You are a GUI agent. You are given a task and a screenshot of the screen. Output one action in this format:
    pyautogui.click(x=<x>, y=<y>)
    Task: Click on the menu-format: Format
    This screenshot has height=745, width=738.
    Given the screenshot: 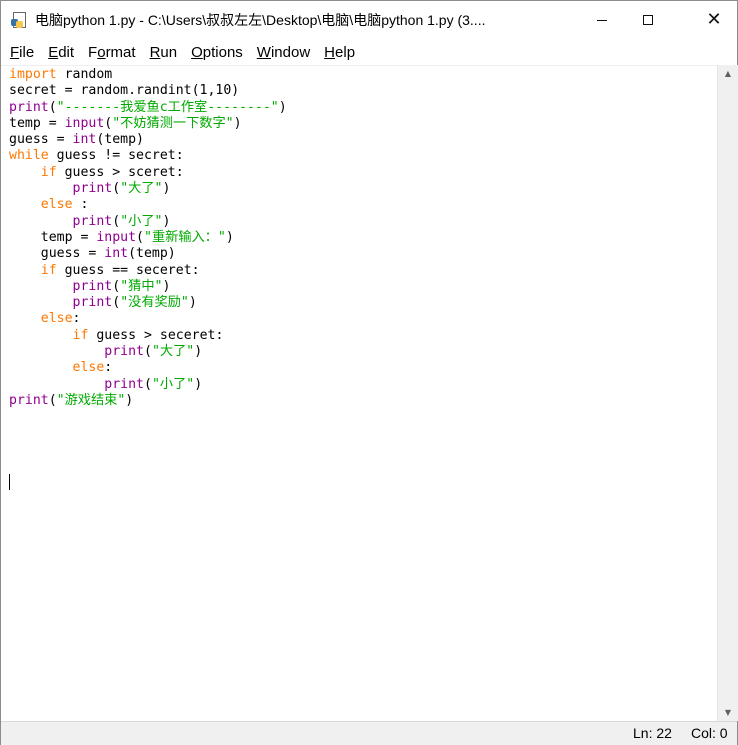 What is the action you would take?
    pyautogui.click(x=112, y=52)
    